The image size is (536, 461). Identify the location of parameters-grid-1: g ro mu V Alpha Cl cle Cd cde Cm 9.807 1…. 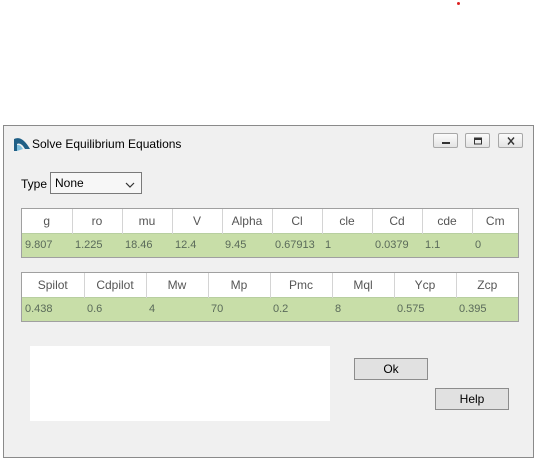
(270, 233).